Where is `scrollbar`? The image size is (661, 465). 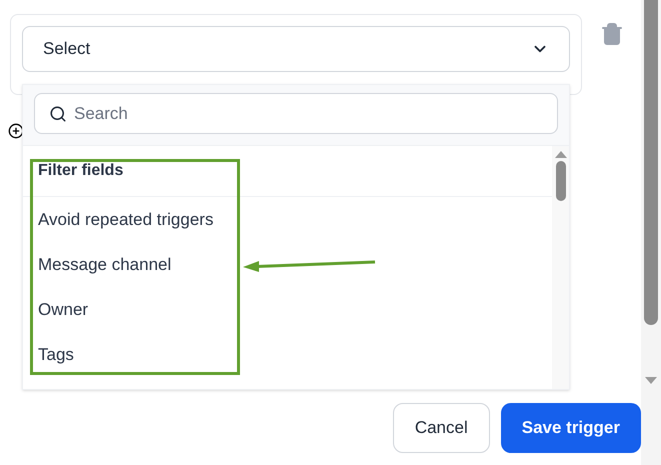
scrollbar is located at coordinates (560, 267).